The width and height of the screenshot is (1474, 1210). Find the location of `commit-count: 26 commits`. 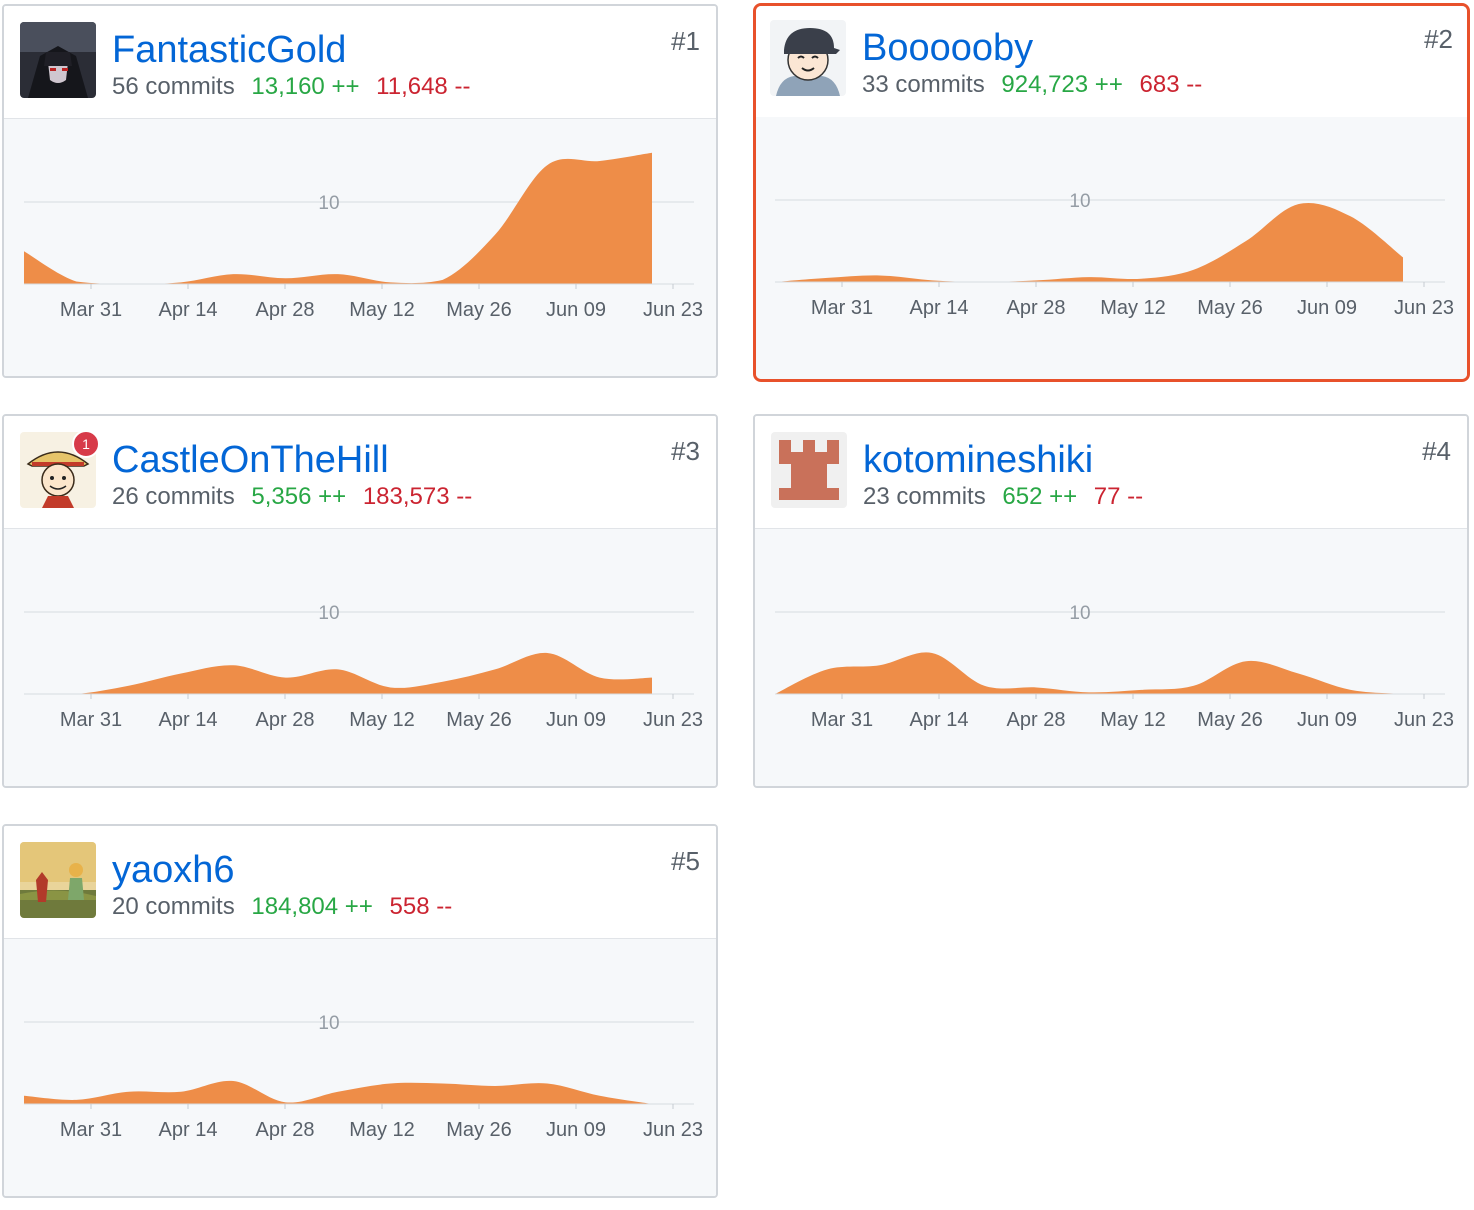

commit-count: 26 commits is located at coordinates (173, 496).